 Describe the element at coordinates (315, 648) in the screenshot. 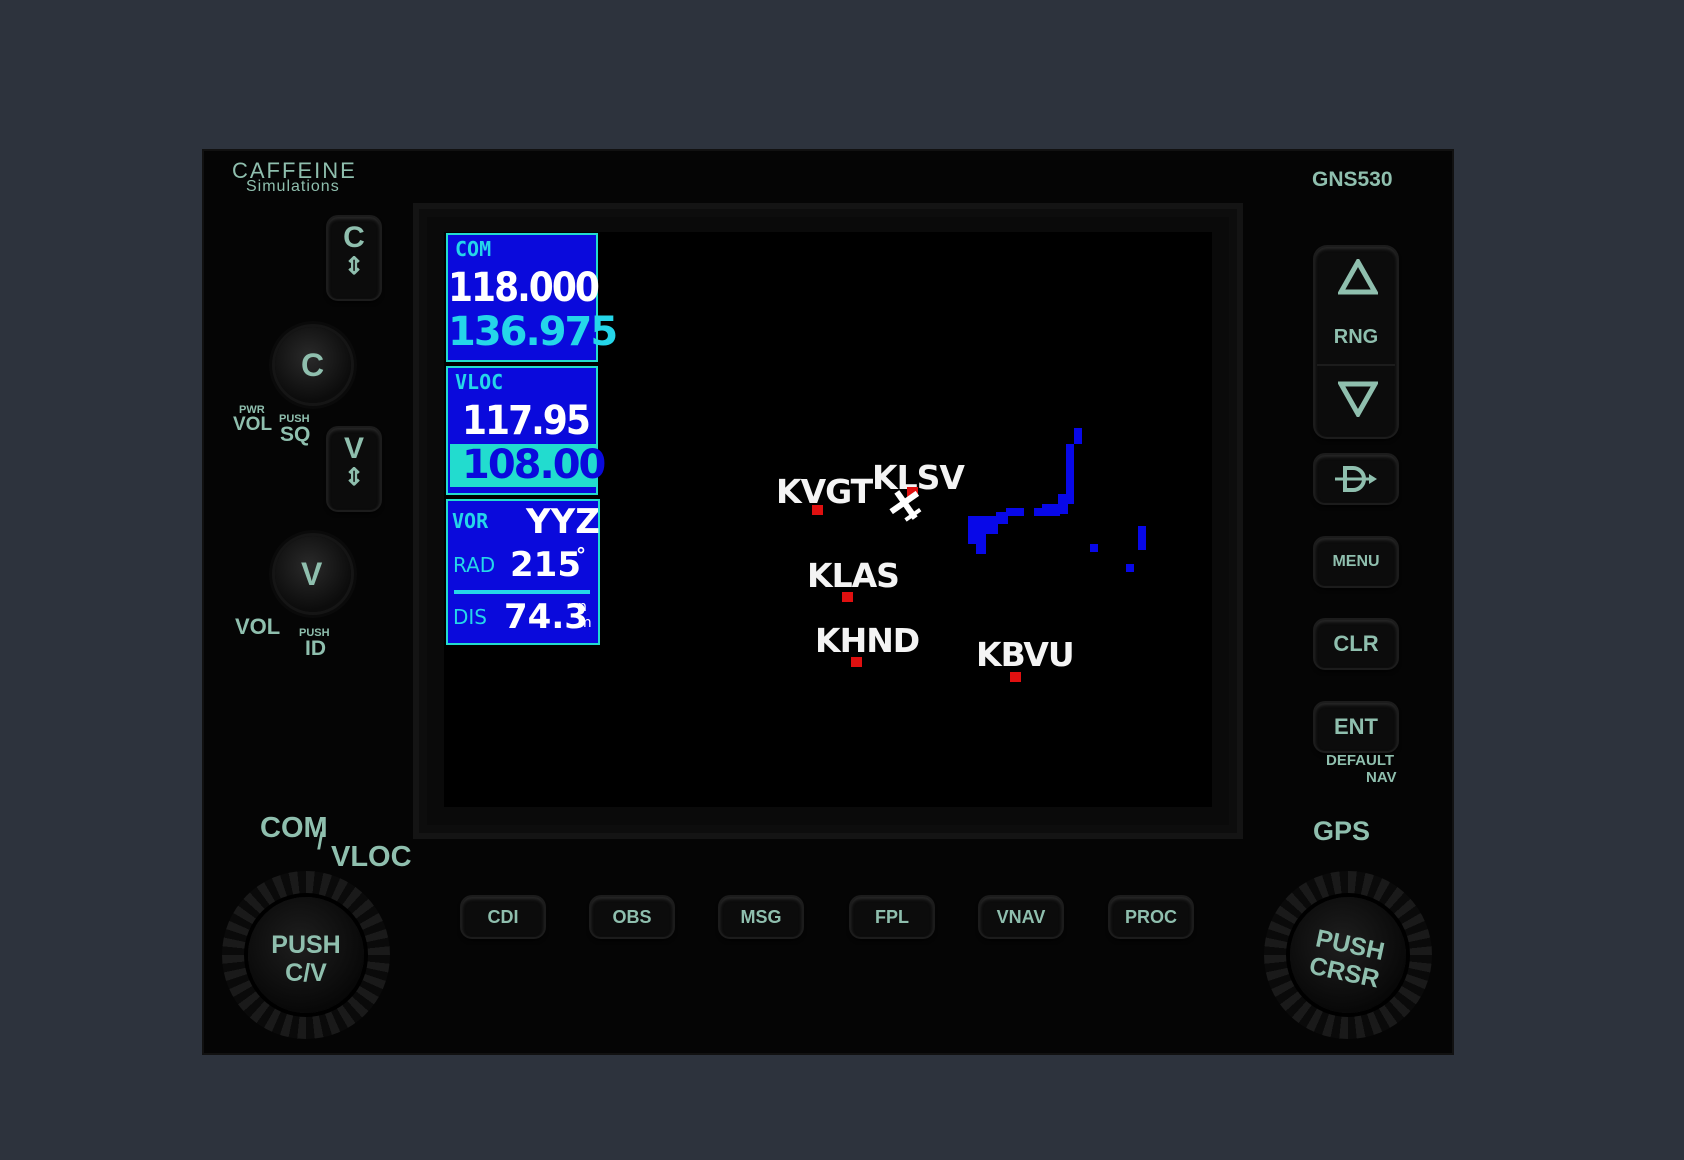

I see `id-label: ID` at that location.